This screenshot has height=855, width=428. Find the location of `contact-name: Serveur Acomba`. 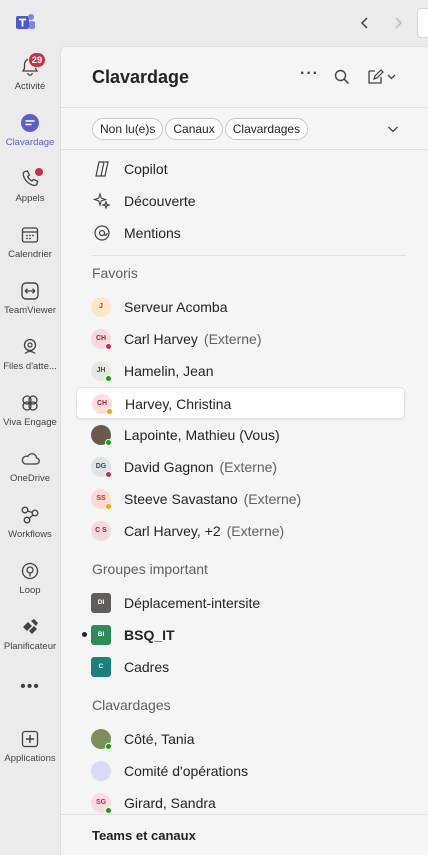

contact-name: Serveur Acomba is located at coordinates (176, 307).